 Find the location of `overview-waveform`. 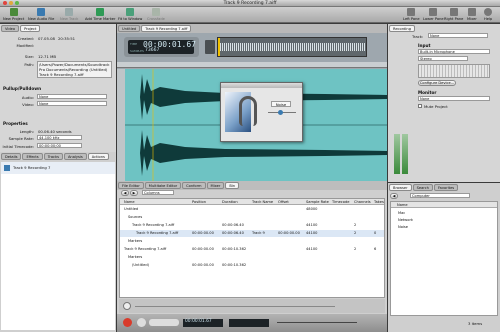

overview-waveform is located at coordinates (292, 47).